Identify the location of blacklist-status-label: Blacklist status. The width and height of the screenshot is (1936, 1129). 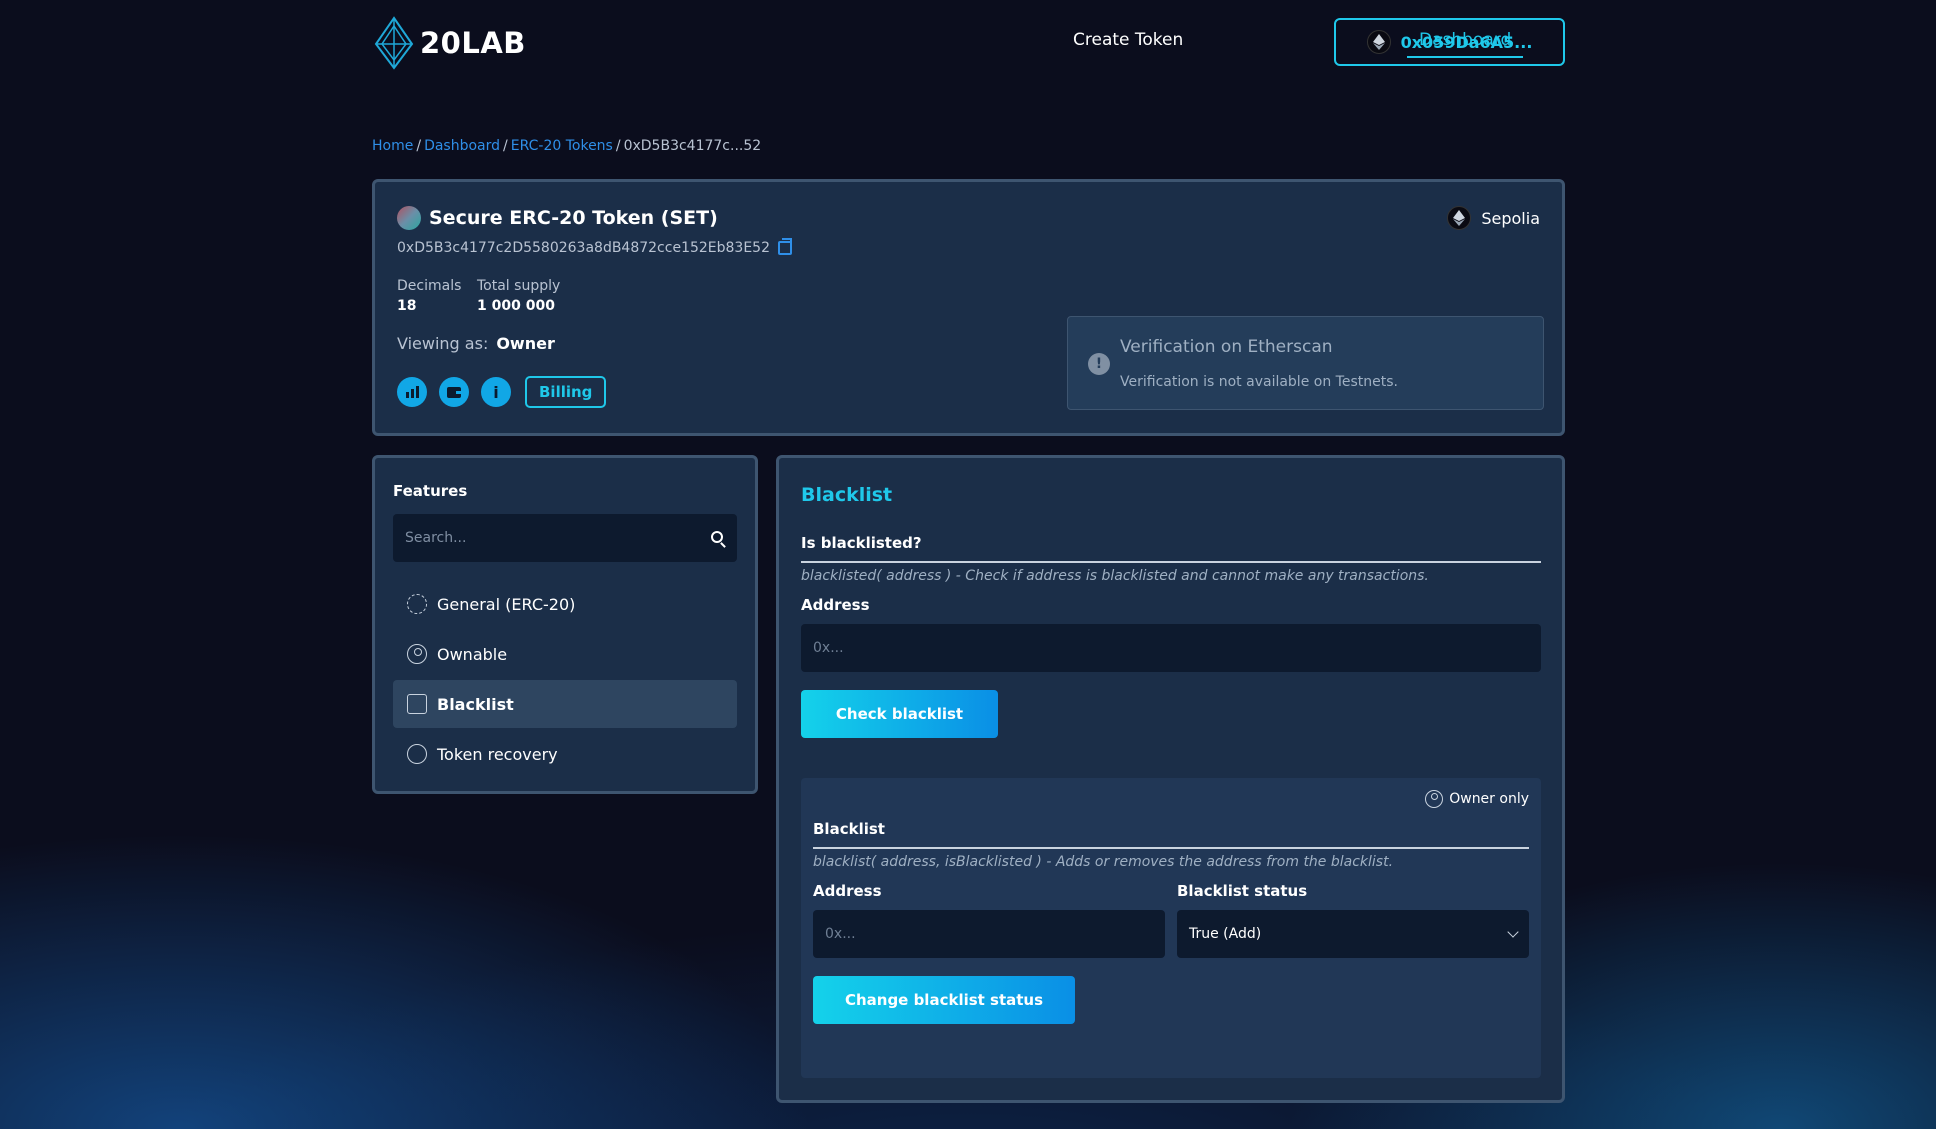
(1242, 891).